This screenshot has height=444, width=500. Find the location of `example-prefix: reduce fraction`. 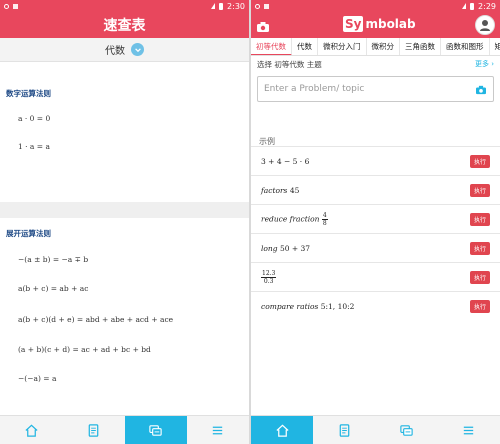

example-prefix: reduce fraction is located at coordinates (290, 218).